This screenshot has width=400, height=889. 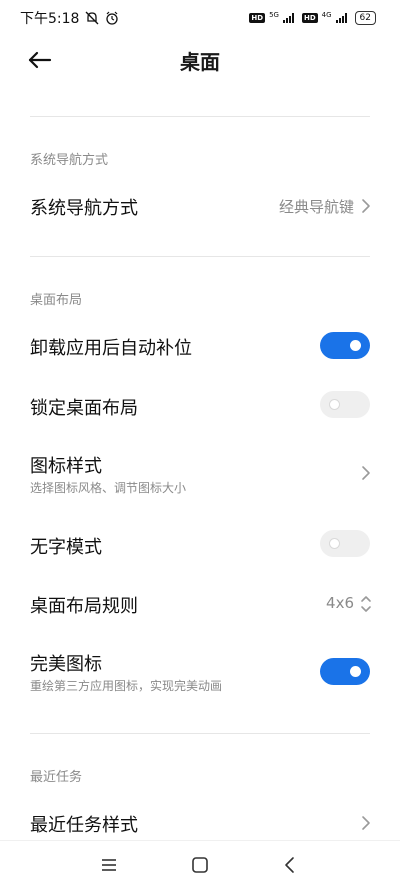 What do you see at coordinates (92, 18) in the screenshot?
I see `mute-notification-icon` at bounding box center [92, 18].